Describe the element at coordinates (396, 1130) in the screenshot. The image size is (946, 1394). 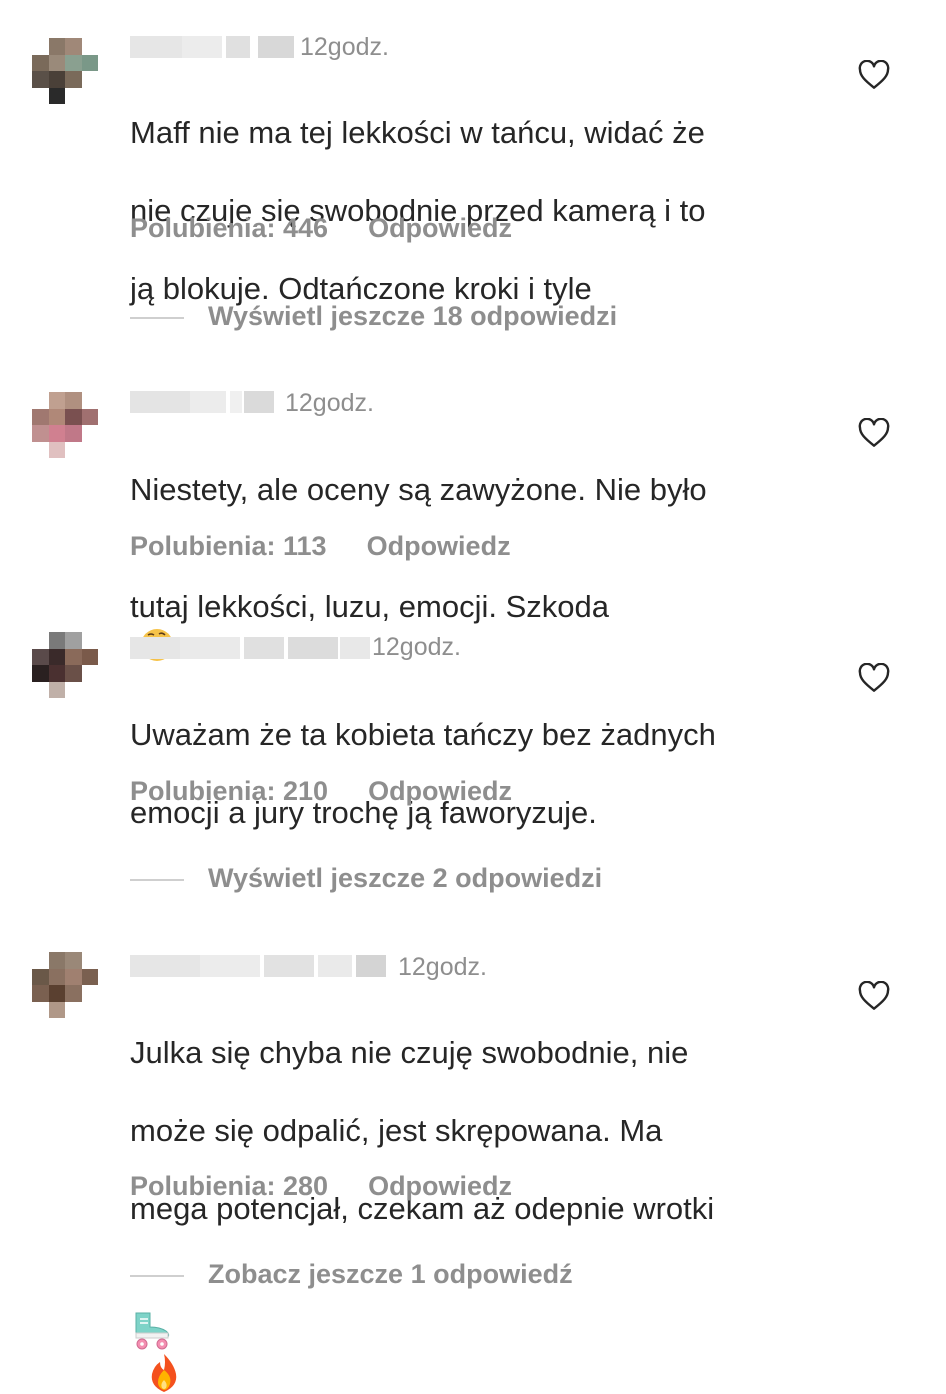
I see `comment-text-line: może się odpalić, jest skrępowana. Ma` at that location.